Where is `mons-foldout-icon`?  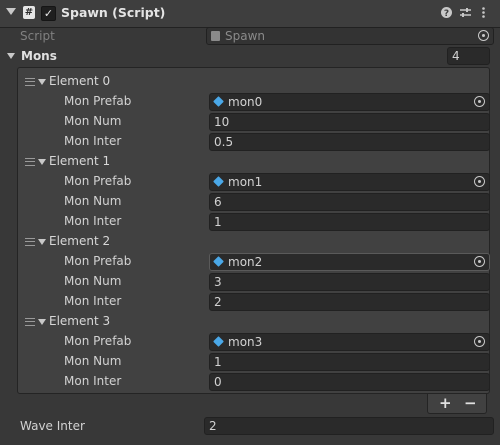
mons-foldout-icon is located at coordinates (11, 56).